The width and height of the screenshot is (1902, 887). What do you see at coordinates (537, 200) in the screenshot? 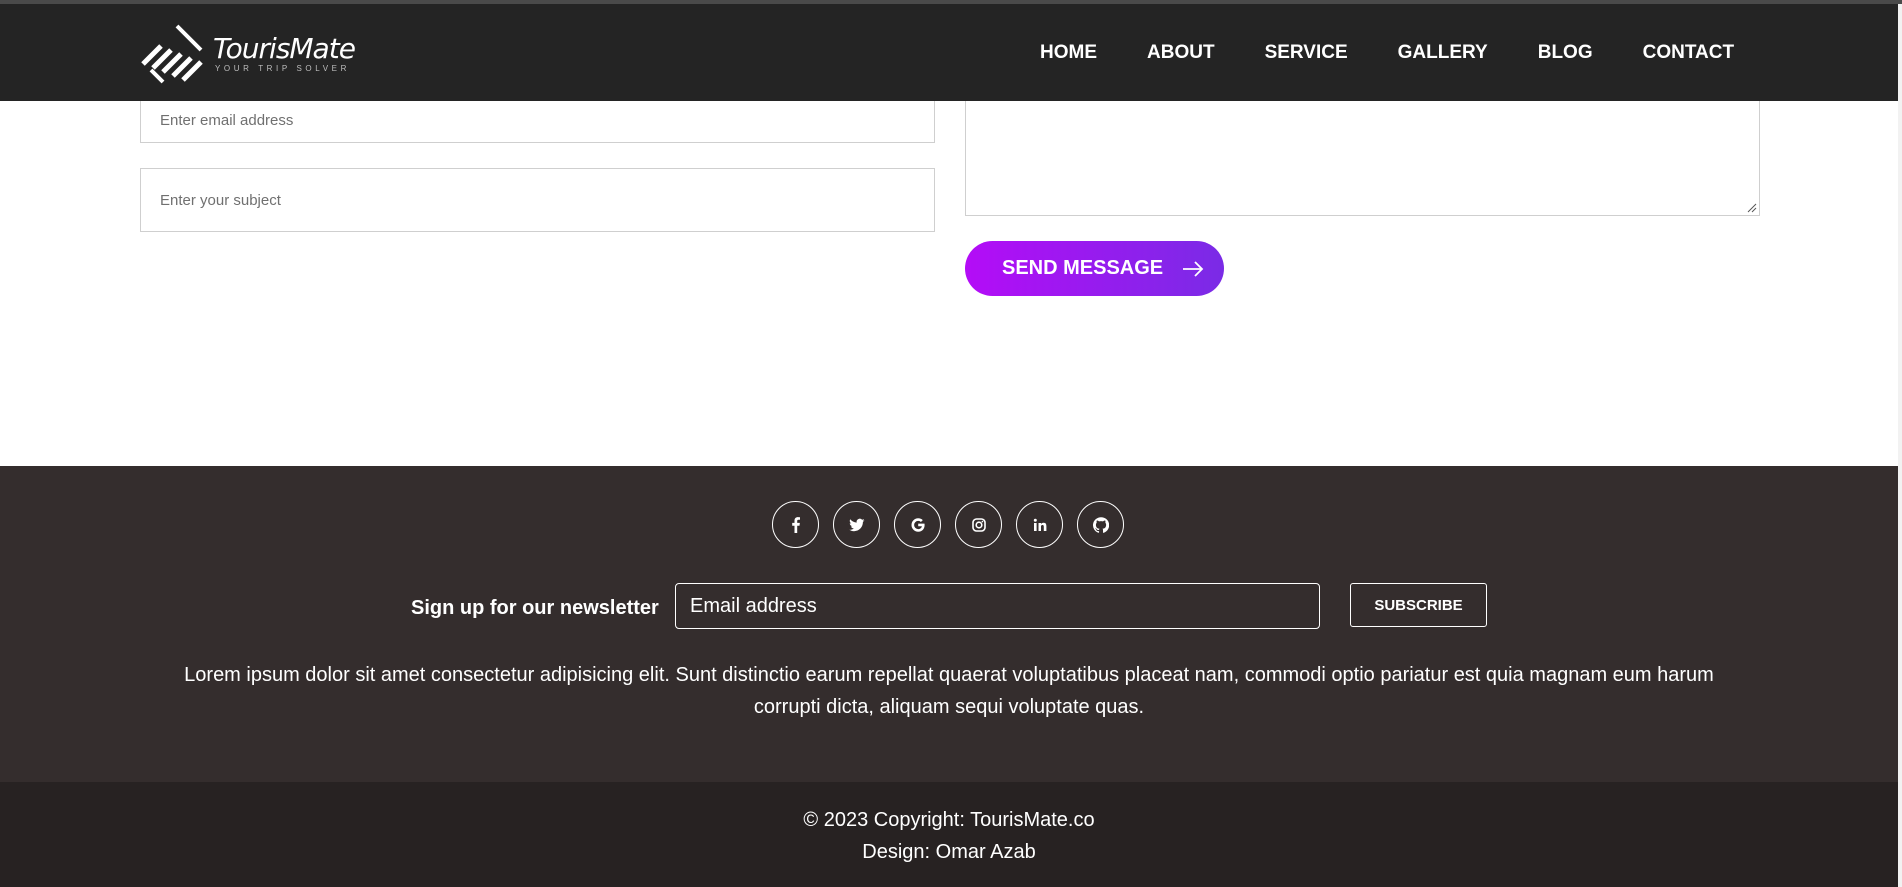
I see `subject-field: Enter your subject` at bounding box center [537, 200].